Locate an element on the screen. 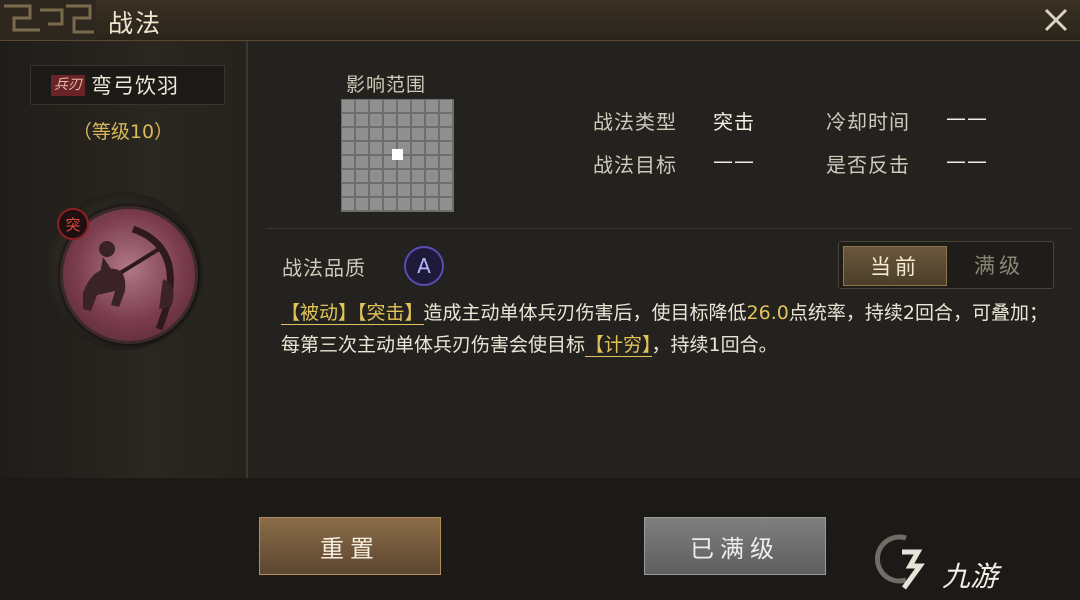  skill-type-value: 突击 is located at coordinates (734, 122).